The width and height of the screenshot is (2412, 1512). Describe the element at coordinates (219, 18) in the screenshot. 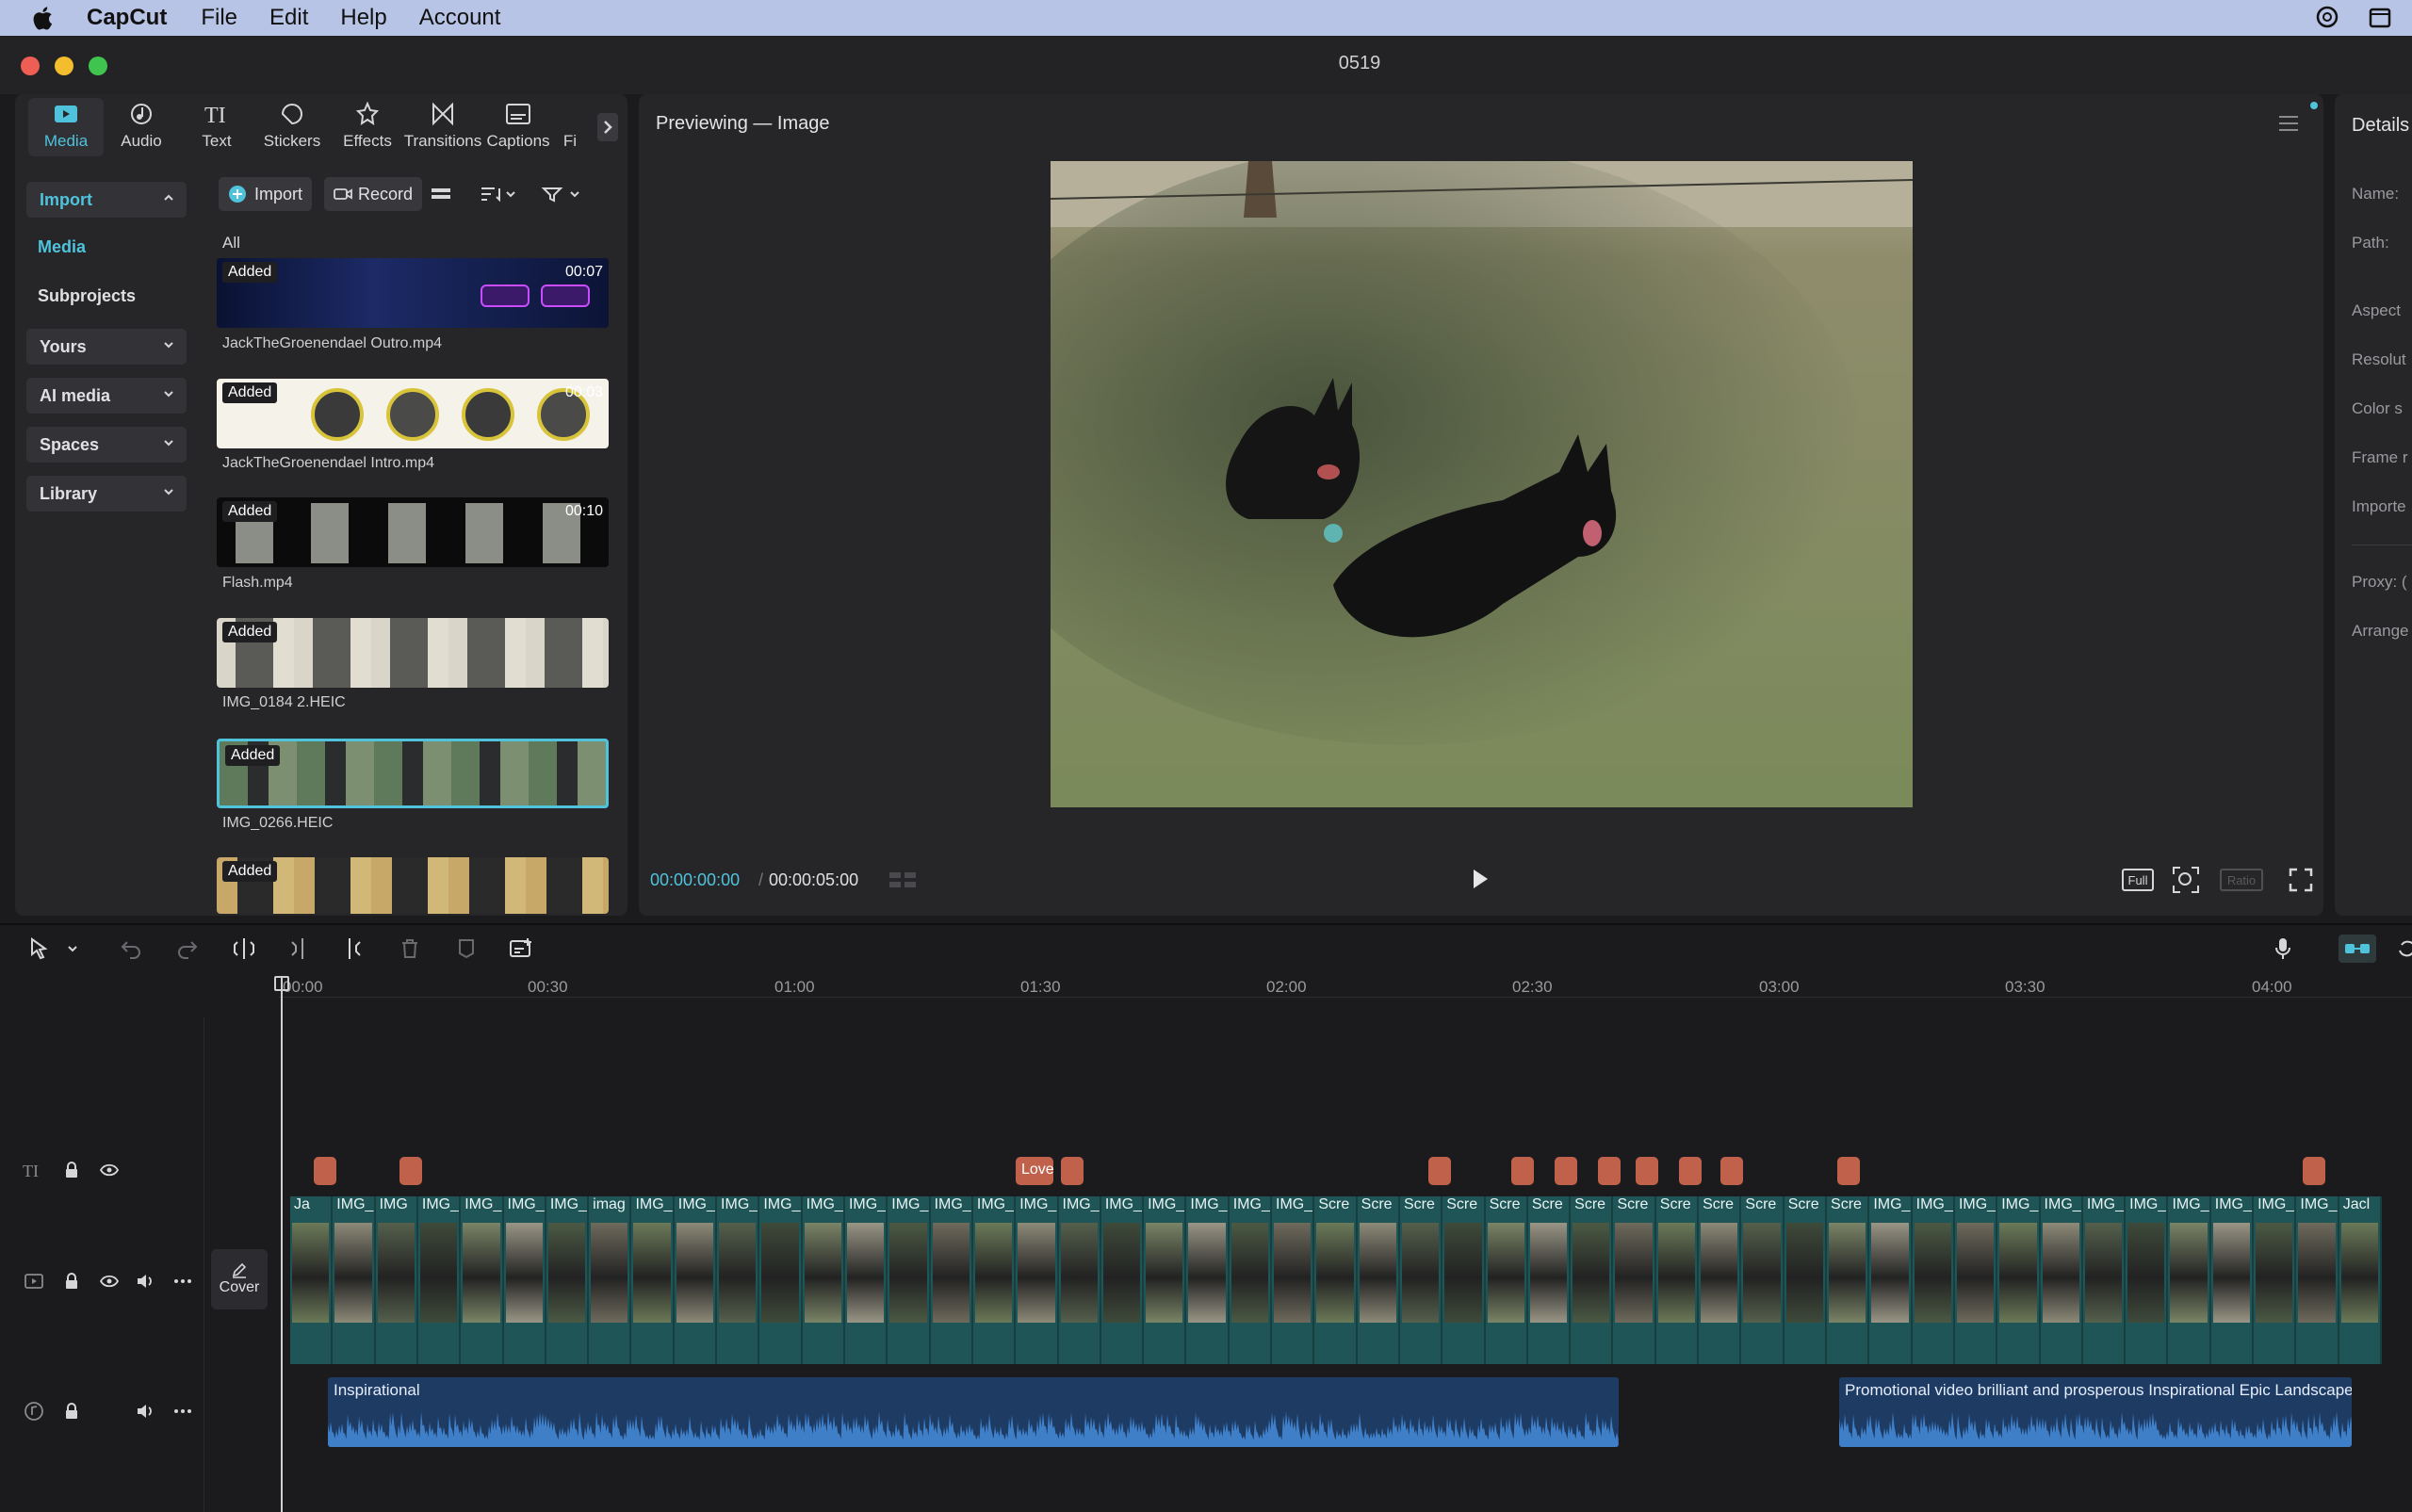

I see `file-menu: File` at that location.